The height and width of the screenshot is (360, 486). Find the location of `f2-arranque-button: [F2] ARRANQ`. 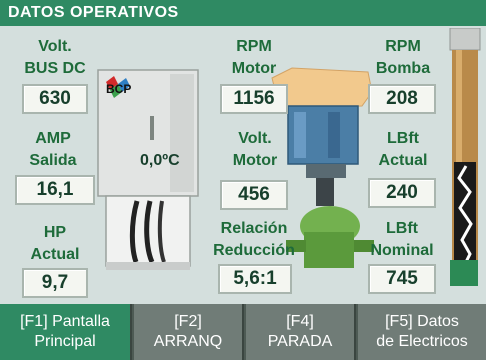

f2-arranque-button: [F2] ARRANQ is located at coordinates (189, 332).